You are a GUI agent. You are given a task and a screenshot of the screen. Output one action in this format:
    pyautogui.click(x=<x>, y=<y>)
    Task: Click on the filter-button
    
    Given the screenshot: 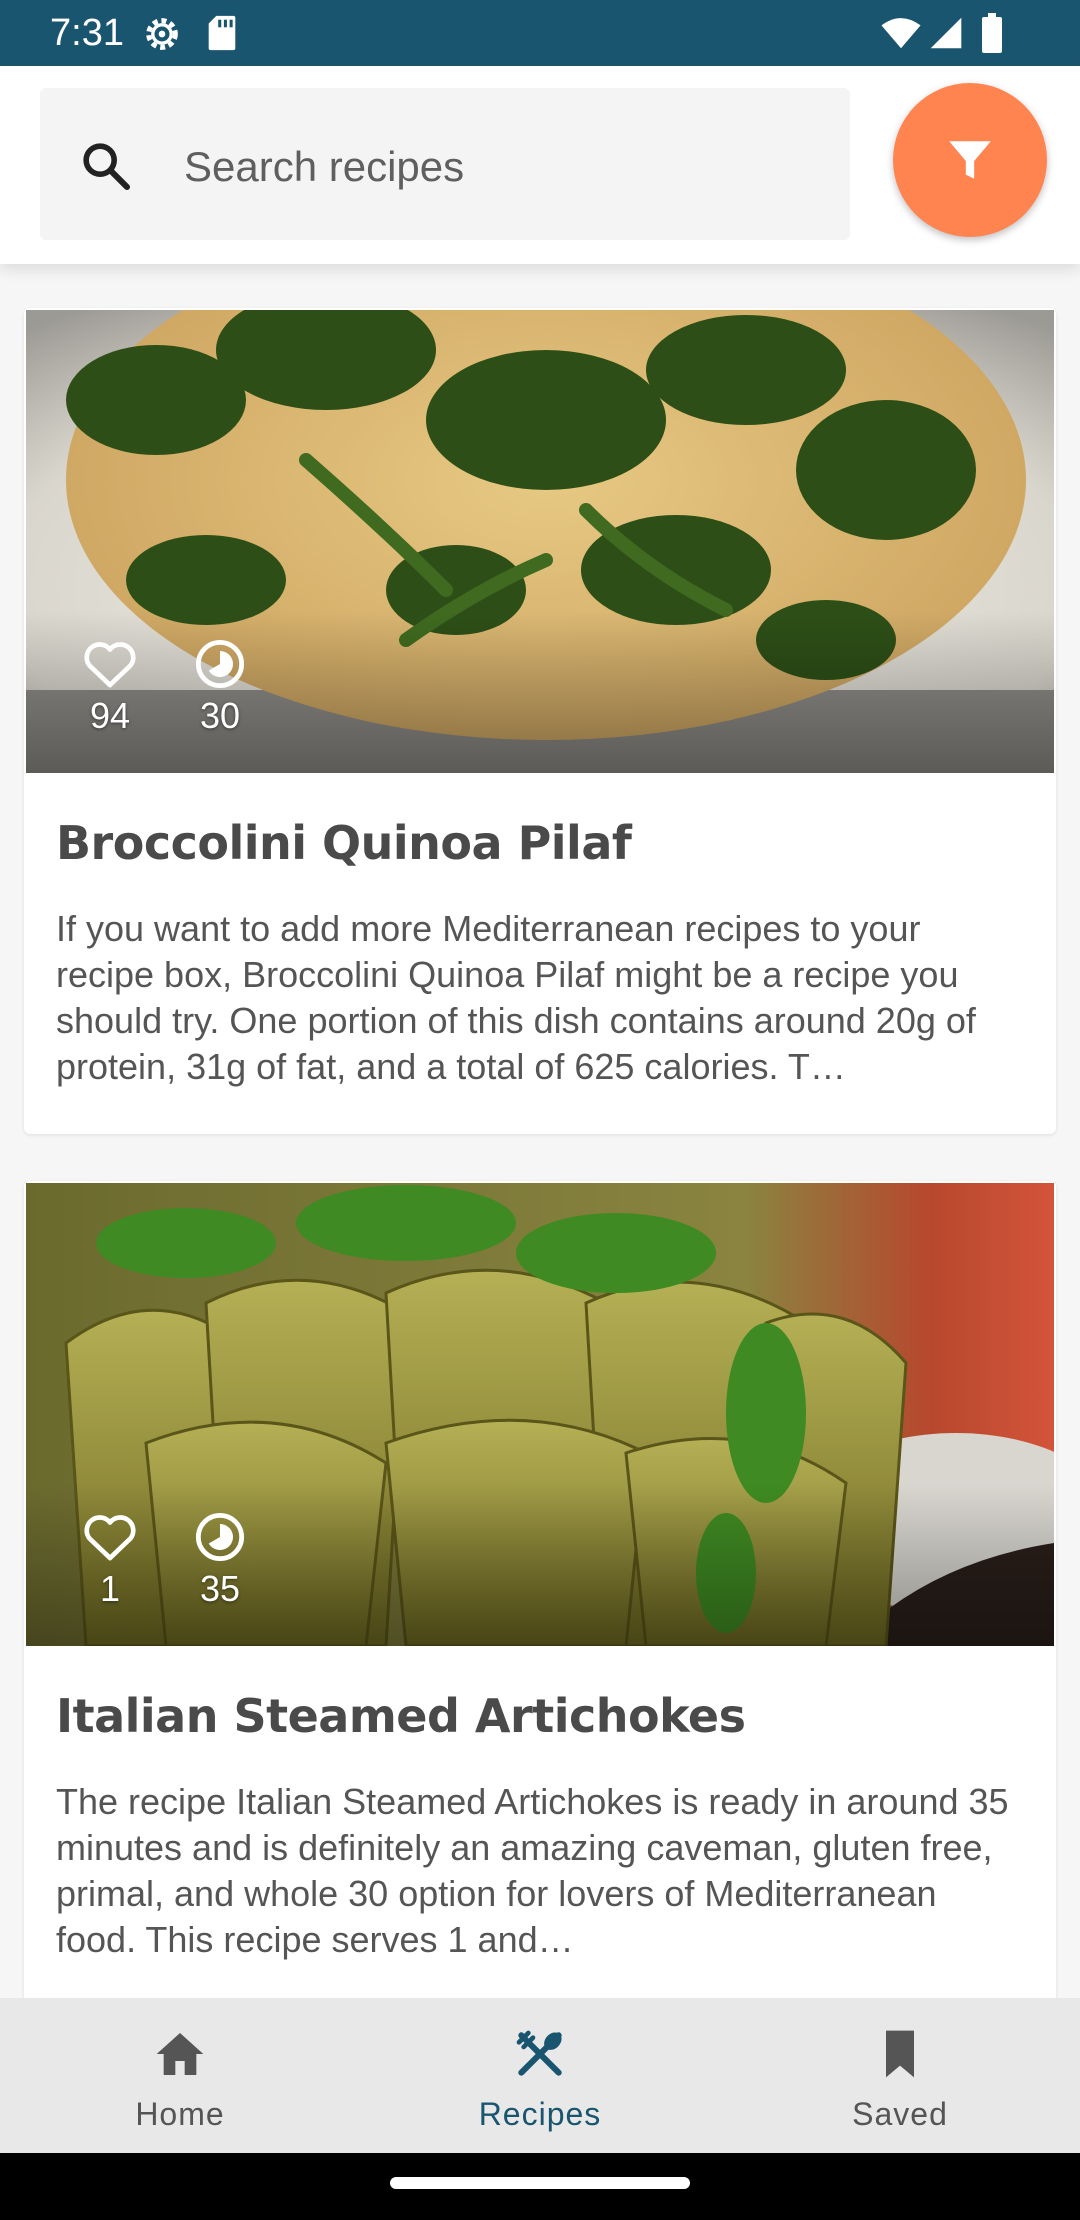 What is the action you would take?
    pyautogui.click(x=970, y=160)
    